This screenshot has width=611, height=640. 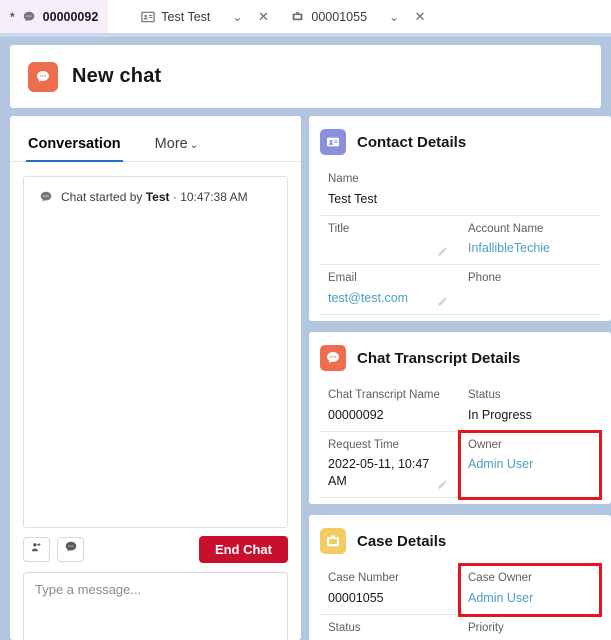 I want to click on field-value: 2022-05-11, 10:47 AM, so click(x=379, y=473).